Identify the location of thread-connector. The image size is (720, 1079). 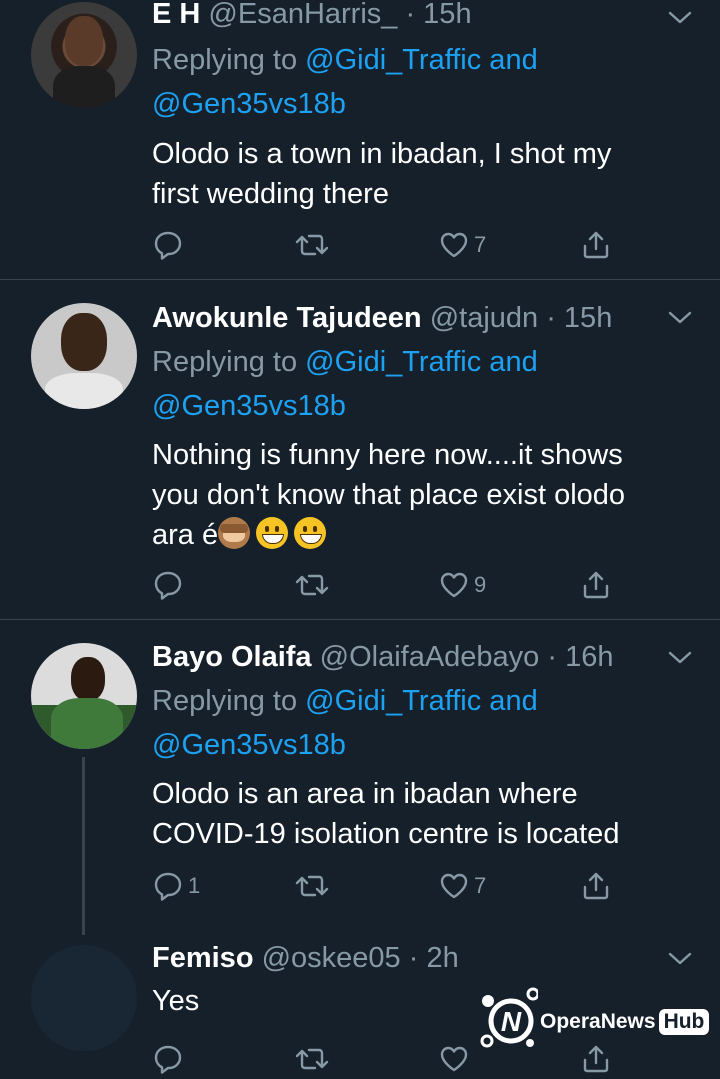
(83, 846).